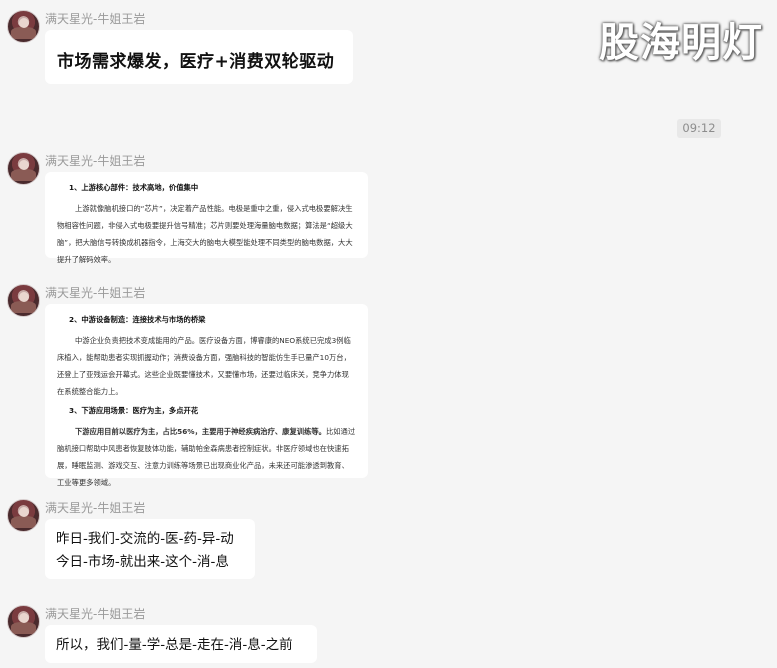 The height and width of the screenshot is (668, 777). What do you see at coordinates (134, 410) in the screenshot?
I see `doc-heading: 3、下游应用场景：医疗为主，多点开花` at bounding box center [134, 410].